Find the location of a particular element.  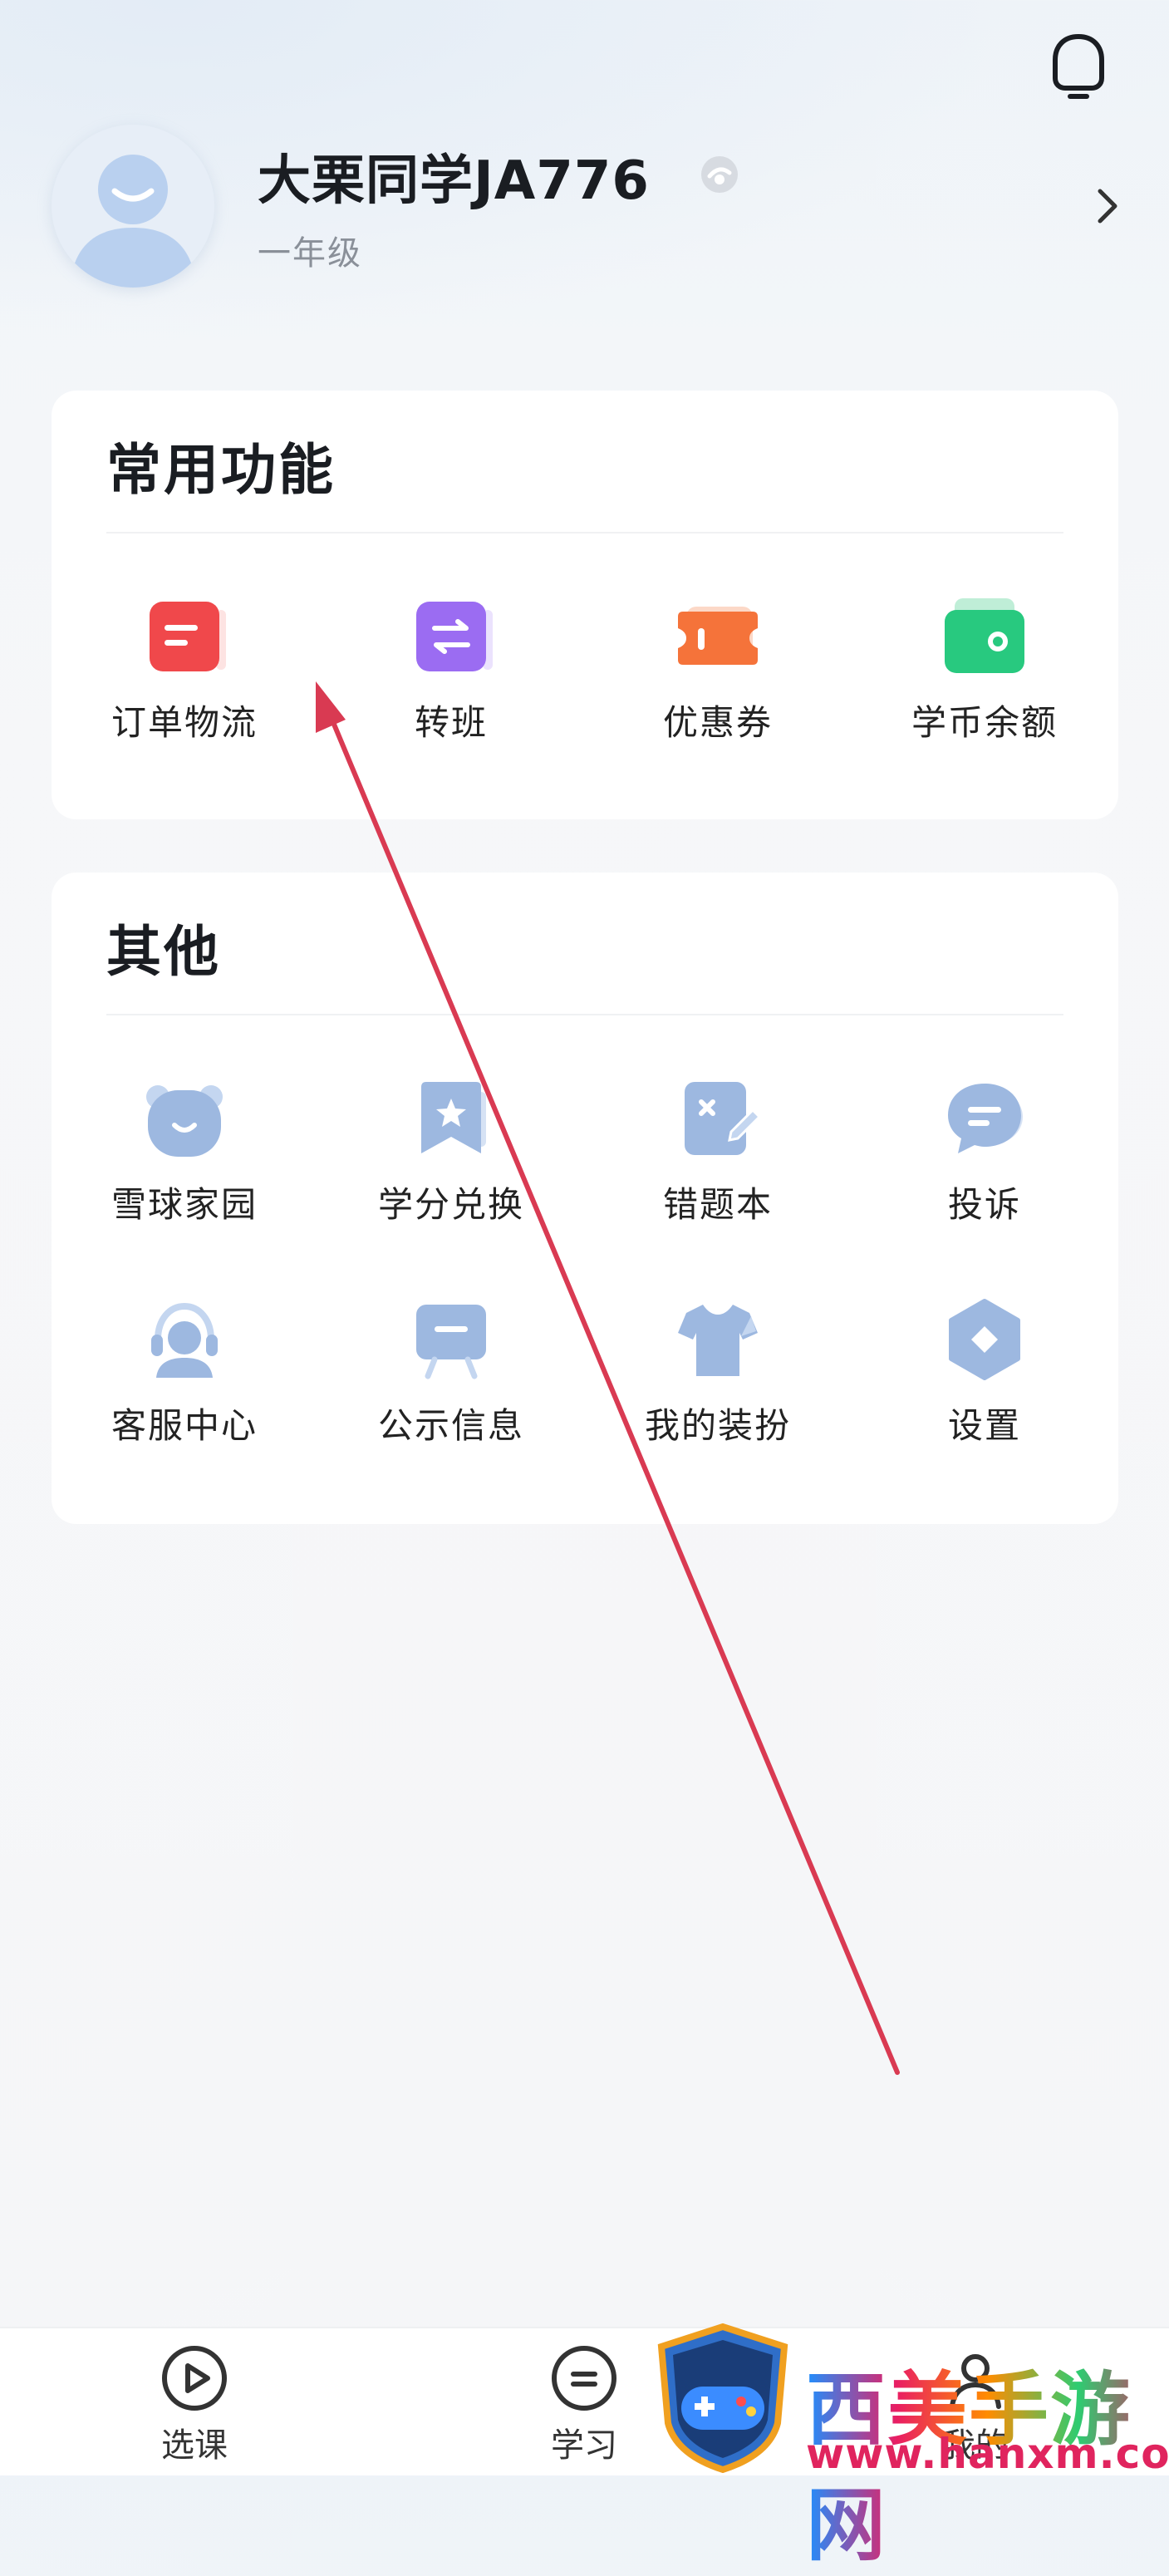

item-label: 我的装扮 is located at coordinates (717, 1425).